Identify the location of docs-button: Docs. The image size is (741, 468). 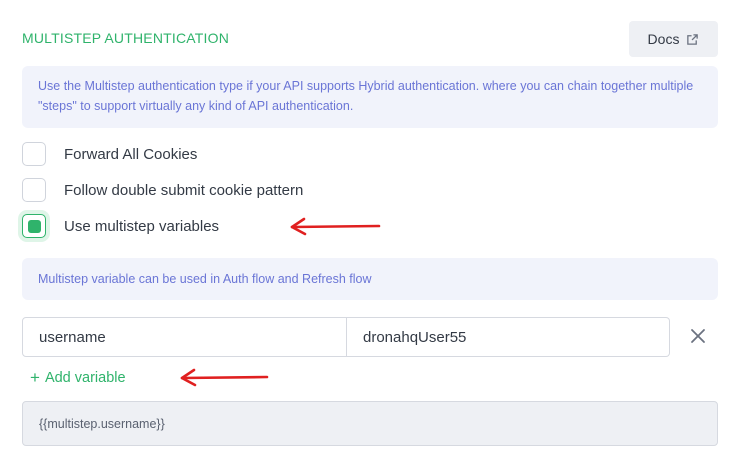
(673, 39).